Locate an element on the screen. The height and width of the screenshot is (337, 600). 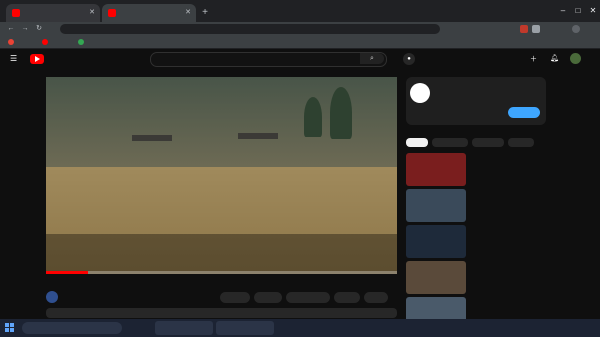
address-text is located at coordinates (252, 29).